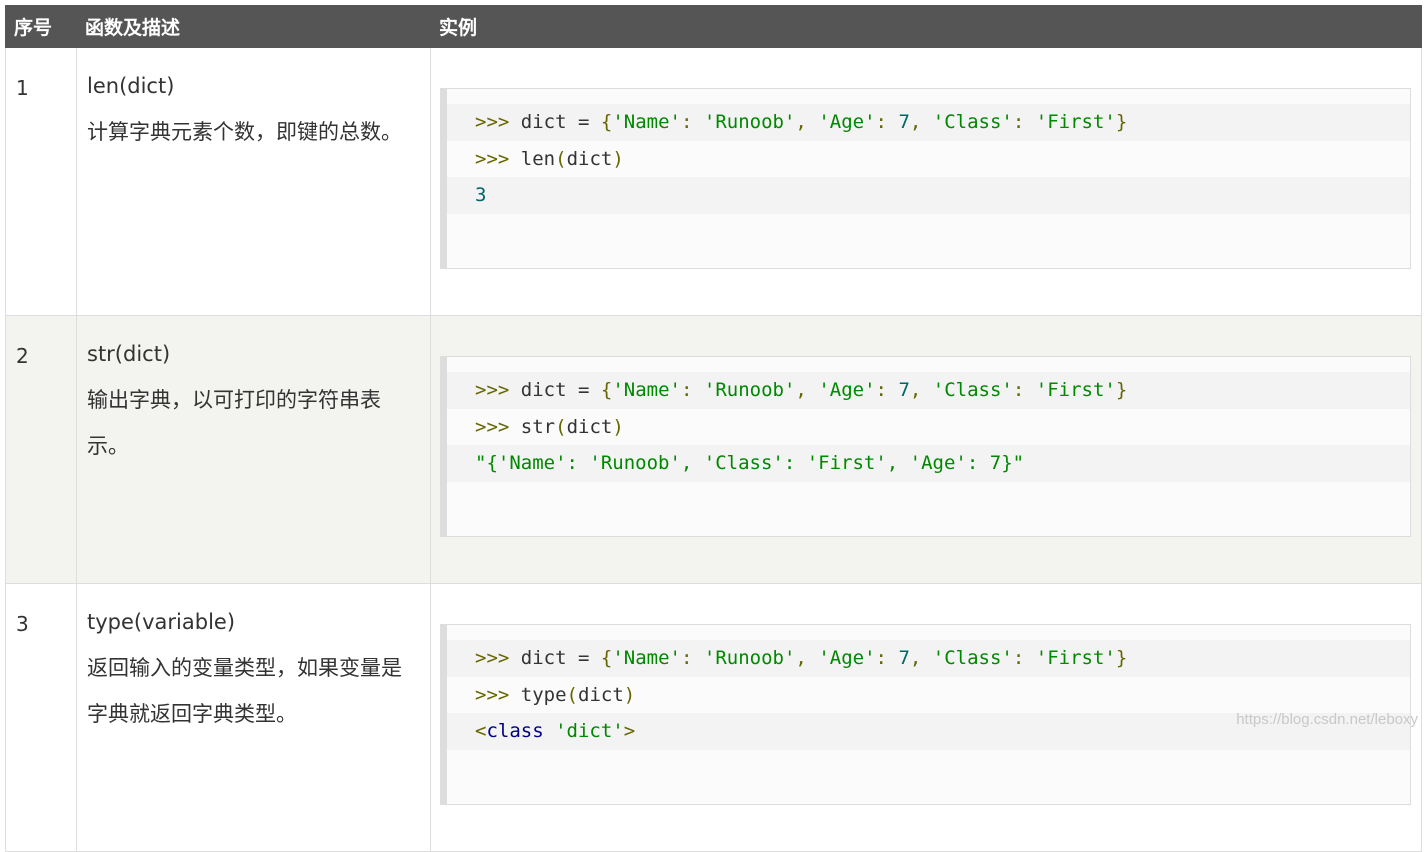 The width and height of the screenshot is (1428, 852). Describe the element at coordinates (1327, 719) in the screenshot. I see `watermark: https://blog.csdn.net/leboxy` at that location.